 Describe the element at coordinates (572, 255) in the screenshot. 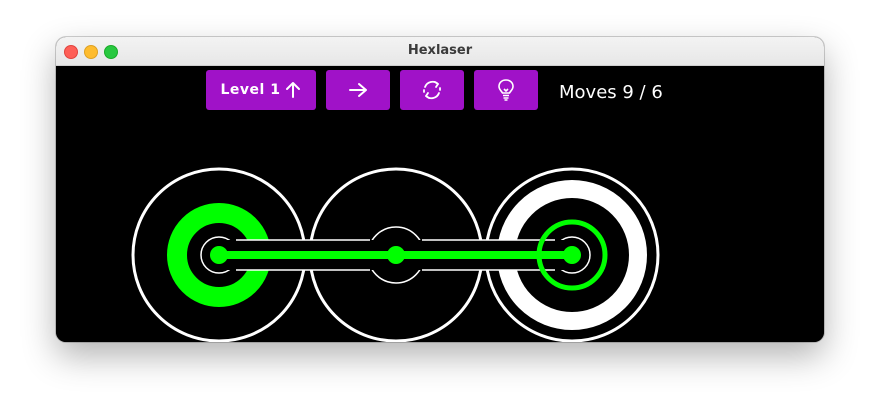

I see `laser-node-target` at that location.